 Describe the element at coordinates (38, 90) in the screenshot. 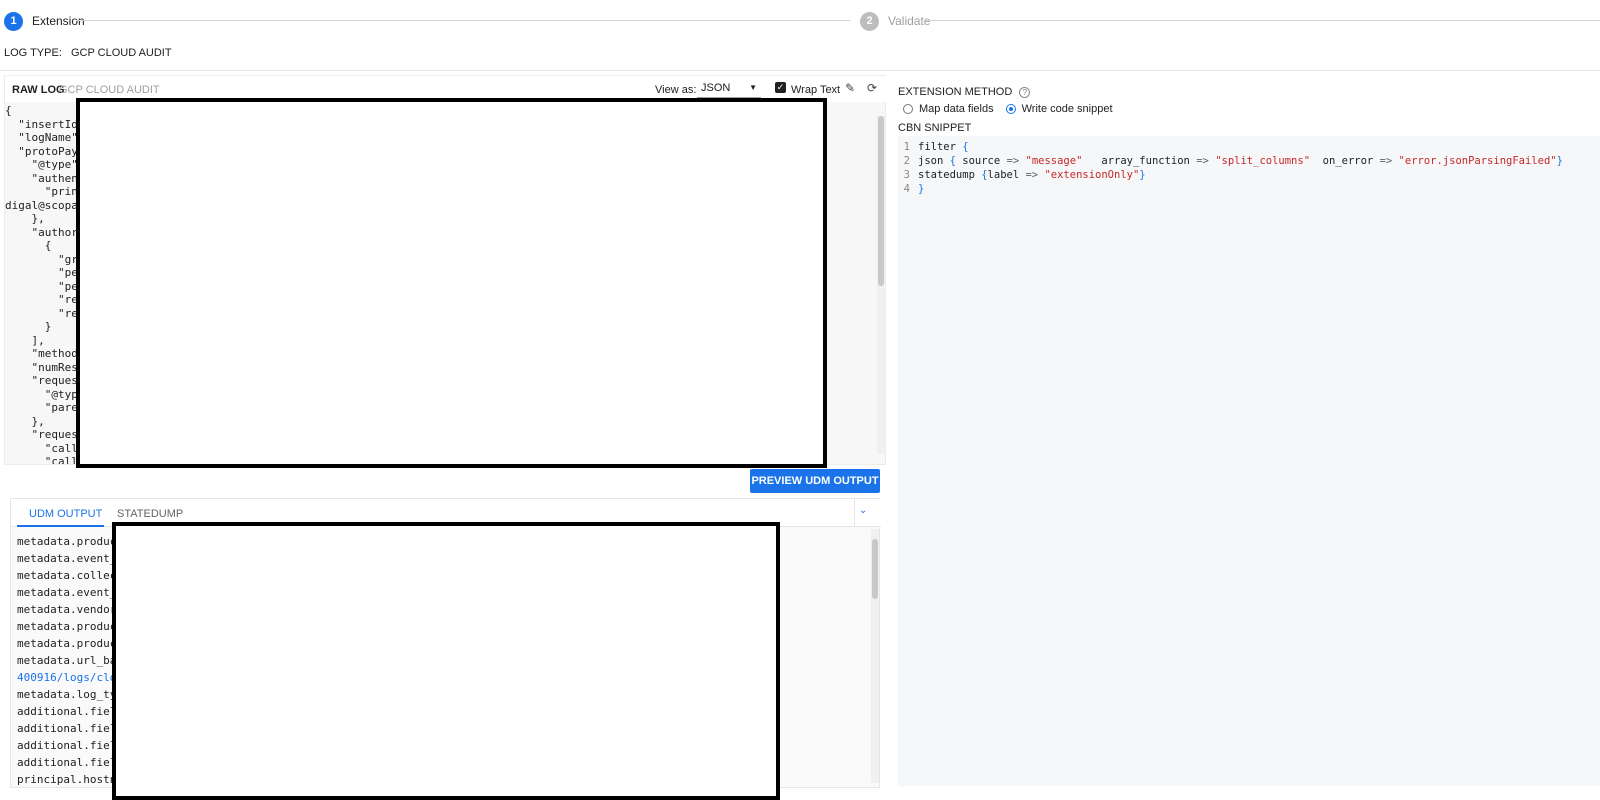

I see `raw-log-title: RAW LOG` at that location.